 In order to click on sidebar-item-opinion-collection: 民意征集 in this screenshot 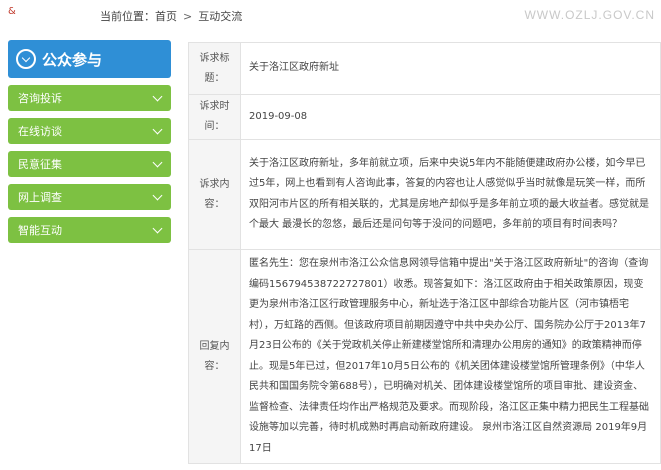, I will do `click(89, 164)`.